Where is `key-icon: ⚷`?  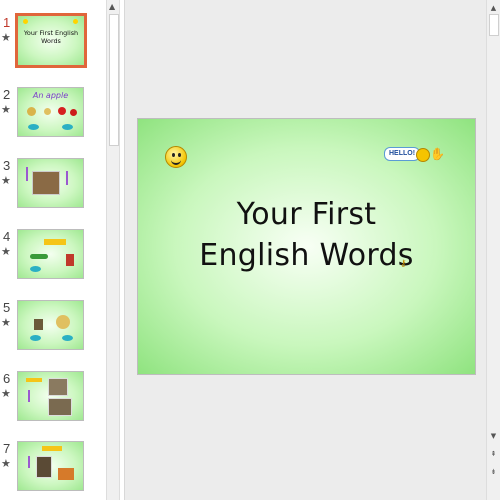
key-icon: ⚷ is located at coordinates (403, 264).